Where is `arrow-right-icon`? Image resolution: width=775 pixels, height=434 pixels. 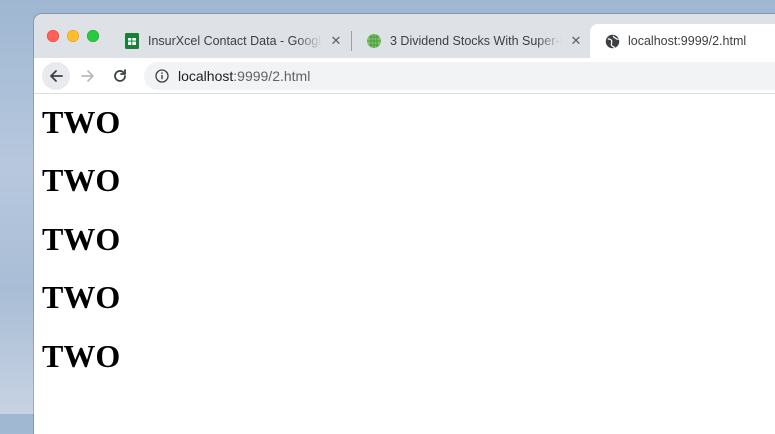 arrow-right-icon is located at coordinates (87, 76).